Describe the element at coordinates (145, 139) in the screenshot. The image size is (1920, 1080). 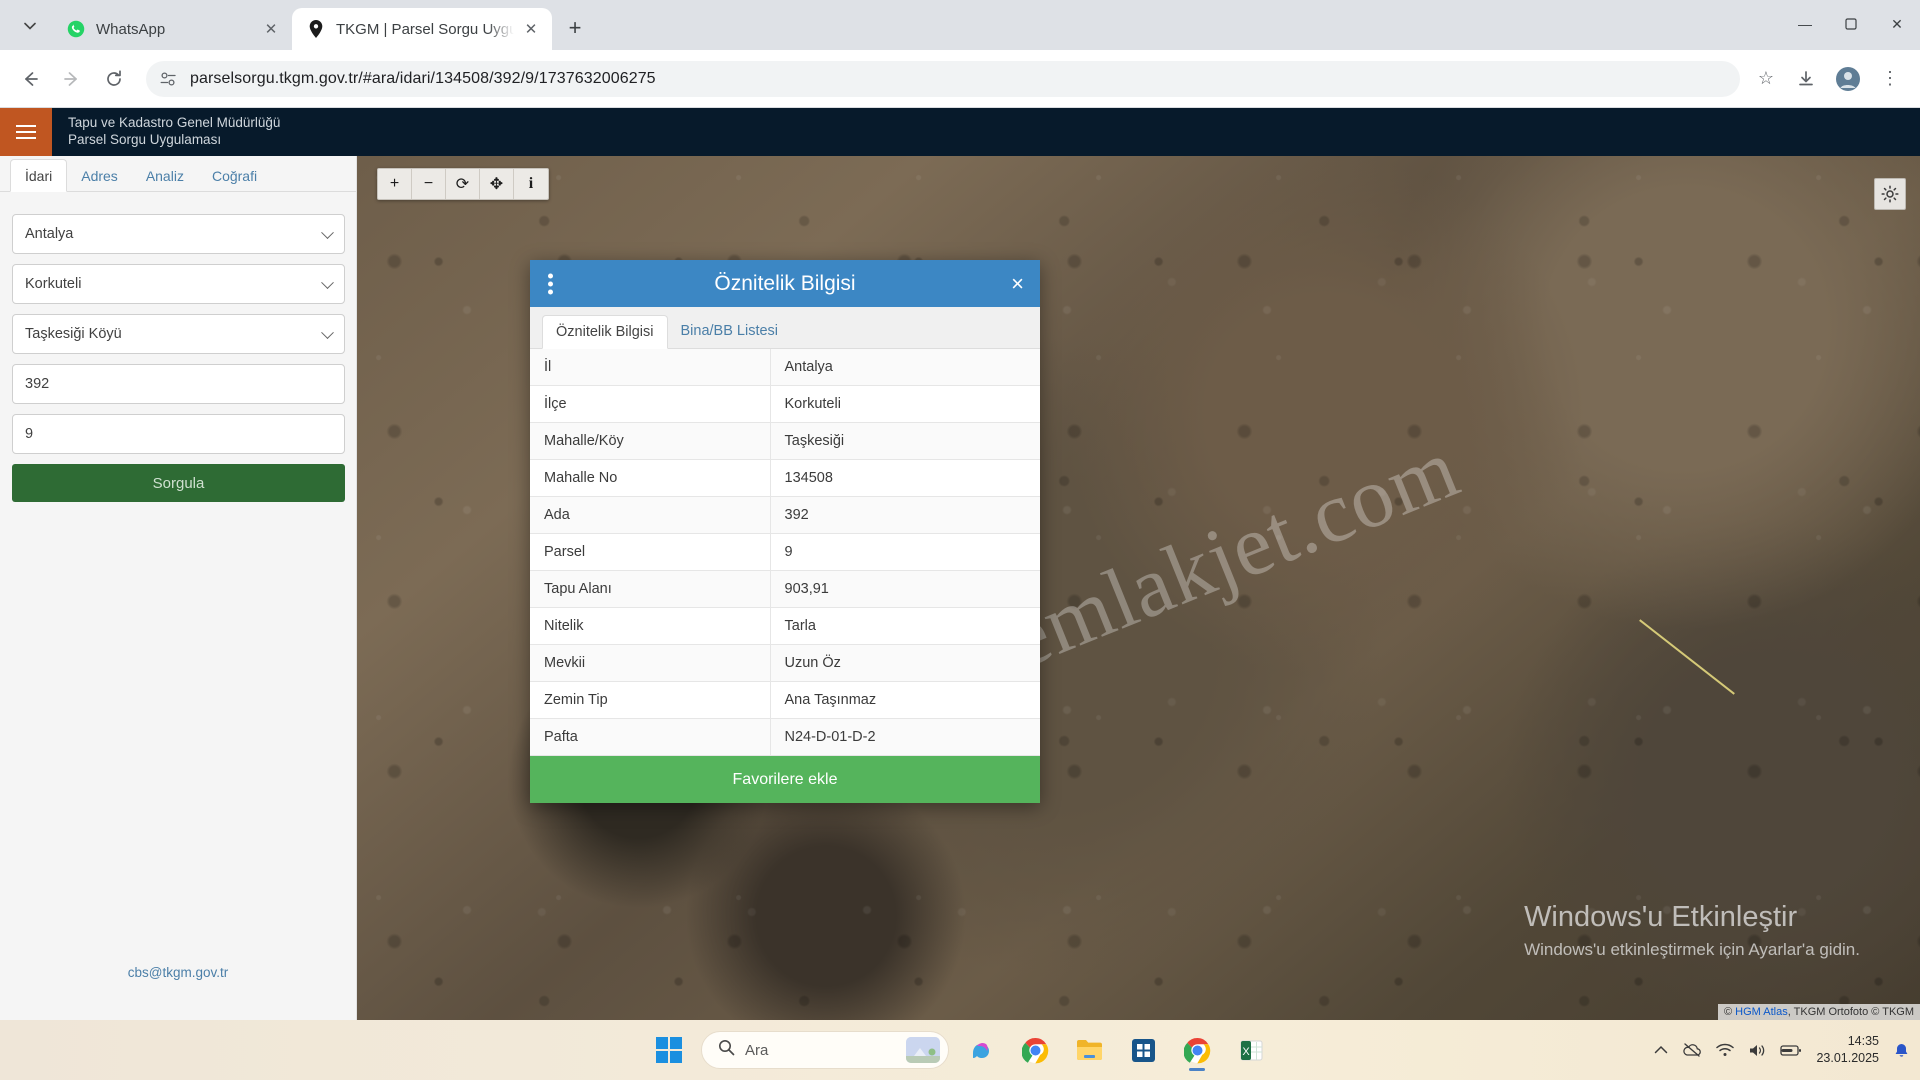
I see `app-title-line2: Parsel Sorgu Uygulaması` at that location.